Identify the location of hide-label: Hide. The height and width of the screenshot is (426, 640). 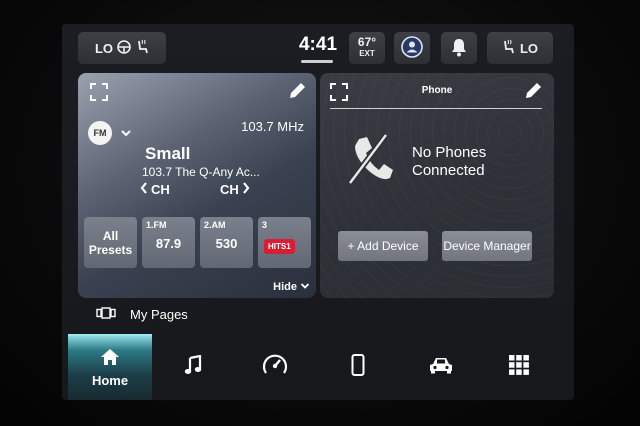
(285, 287).